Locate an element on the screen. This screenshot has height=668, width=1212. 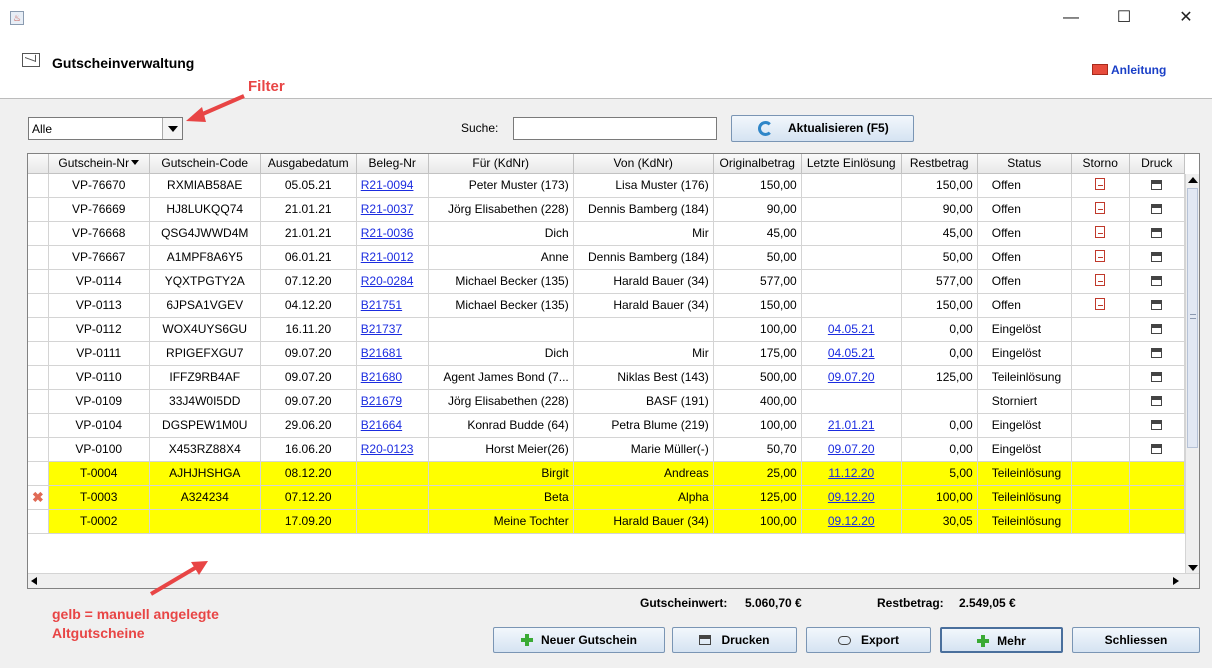
cell-beleg: B21681 is located at coordinates (392, 353).